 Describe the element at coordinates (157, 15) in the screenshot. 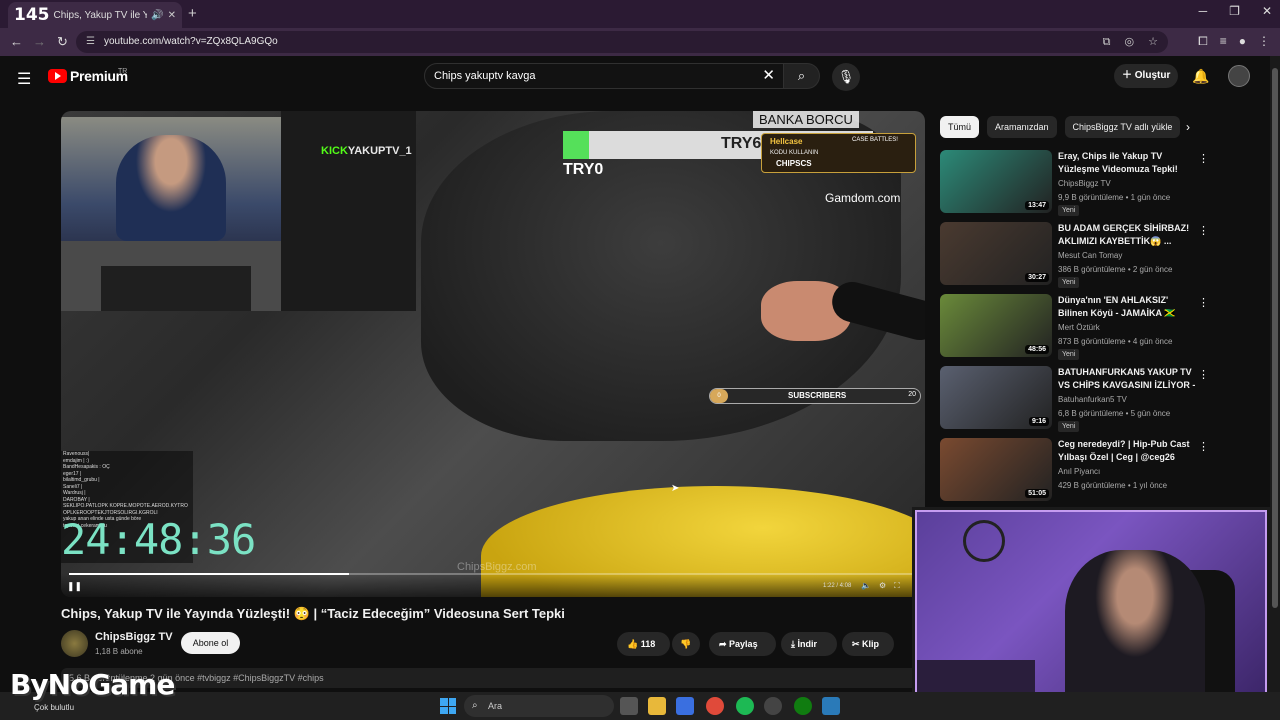

I see `speaker-icon: 🔊` at that location.